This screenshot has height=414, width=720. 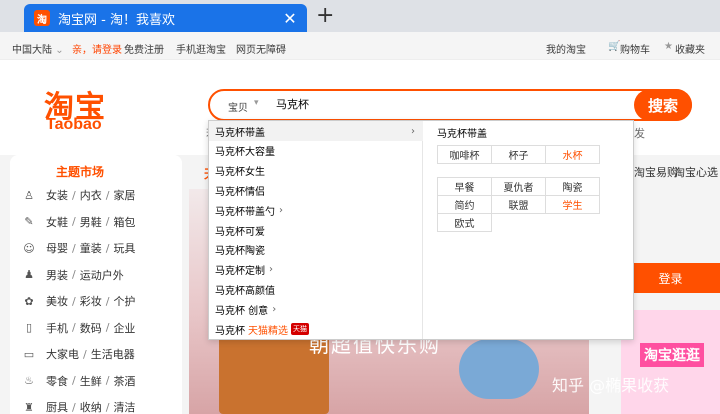 I want to click on related-tags-group-1: 咖啡杯 杯子 水杯, so click(x=518, y=154).